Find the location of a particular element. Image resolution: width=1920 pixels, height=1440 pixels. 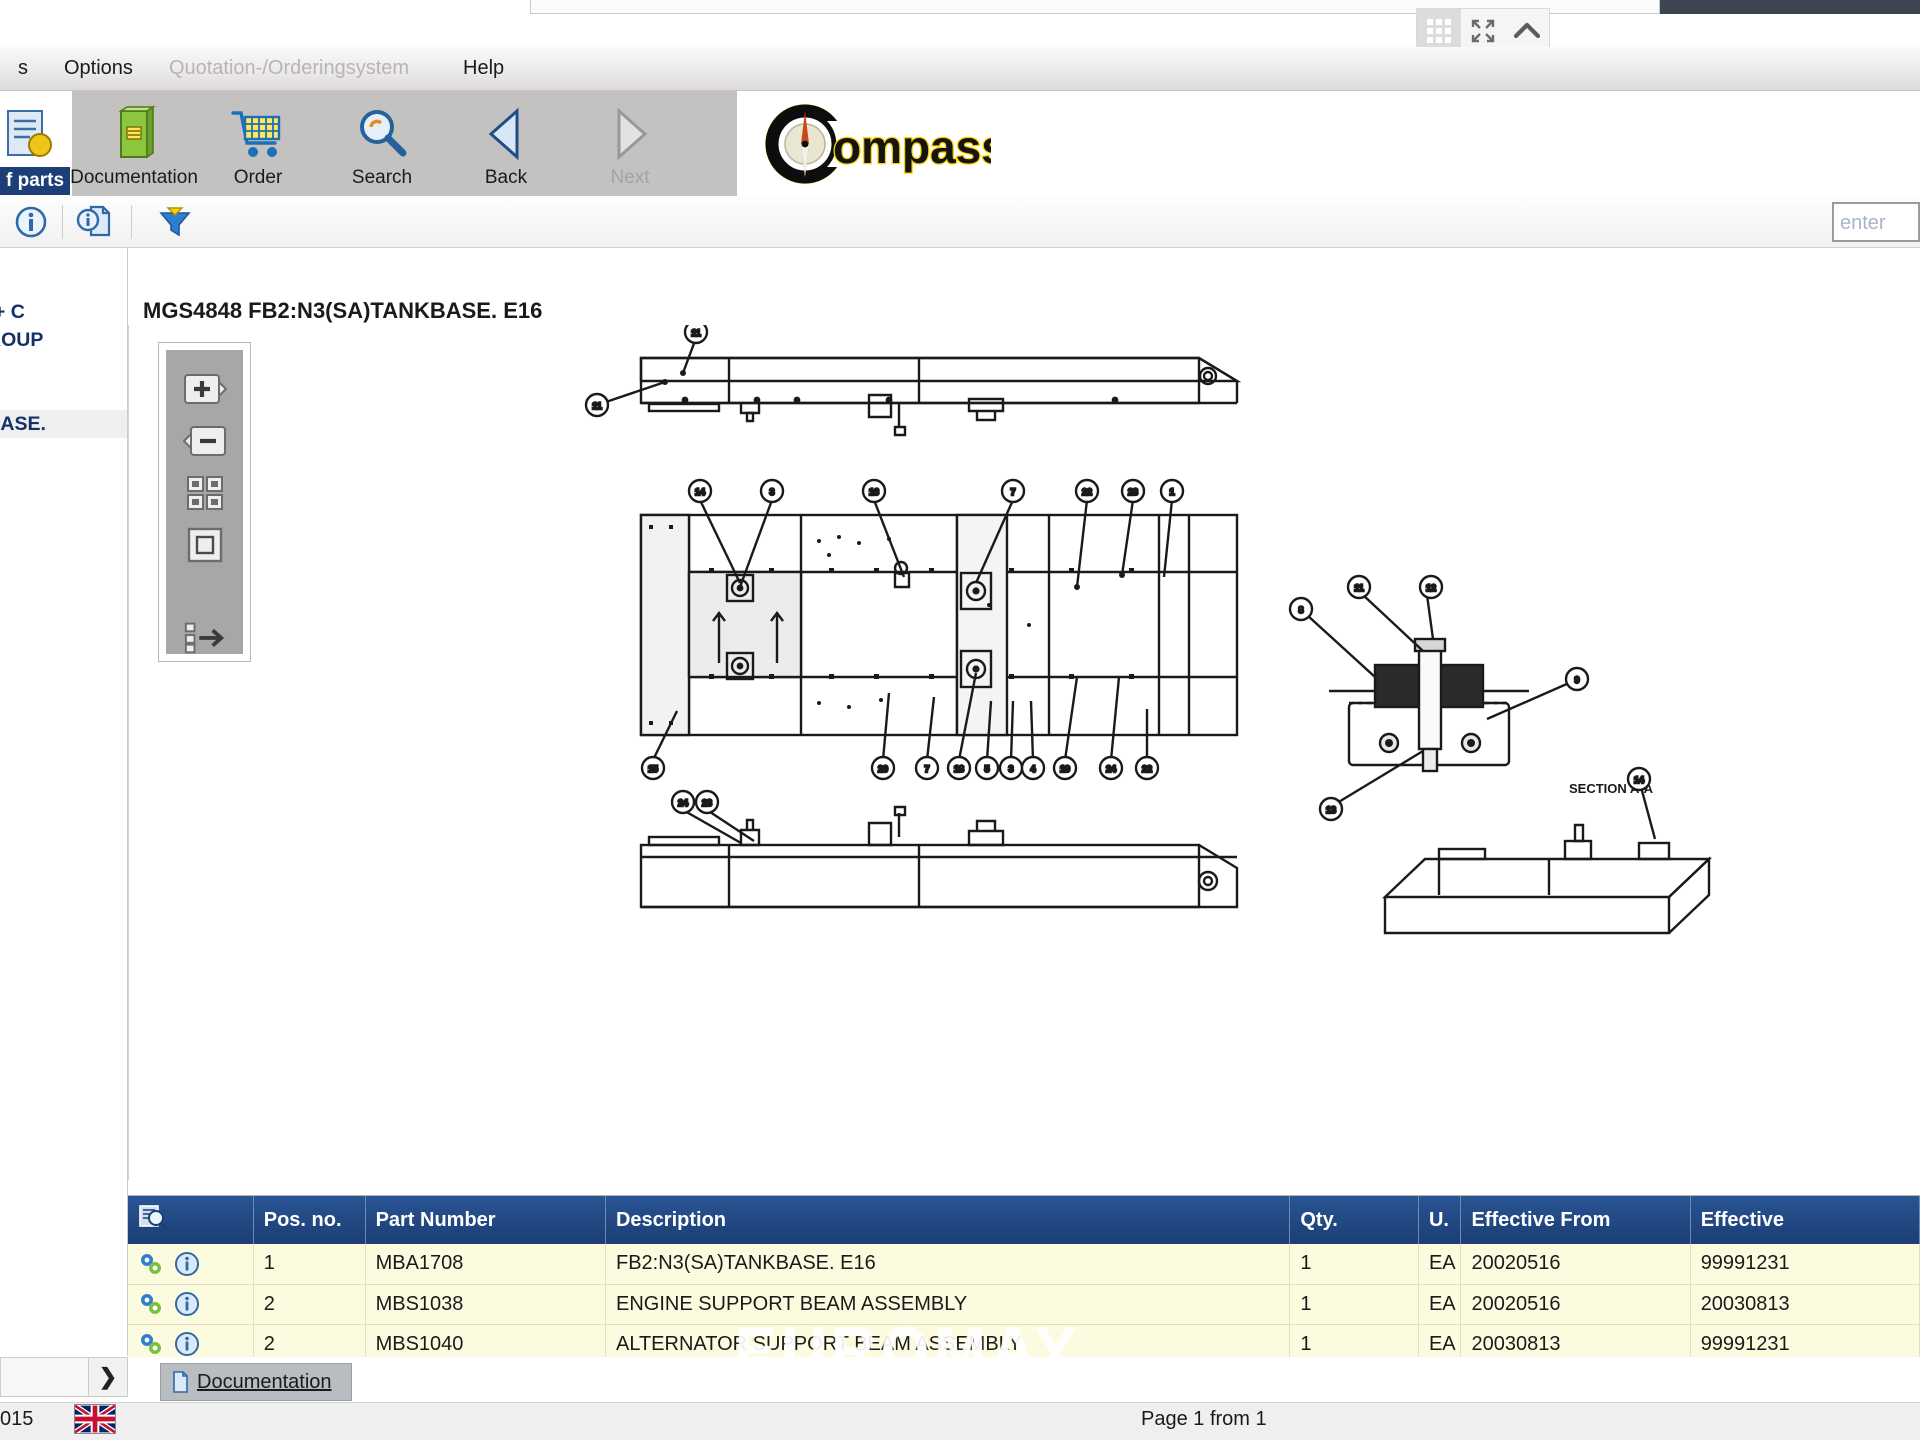

zoom-out-button is located at coordinates (204, 441).